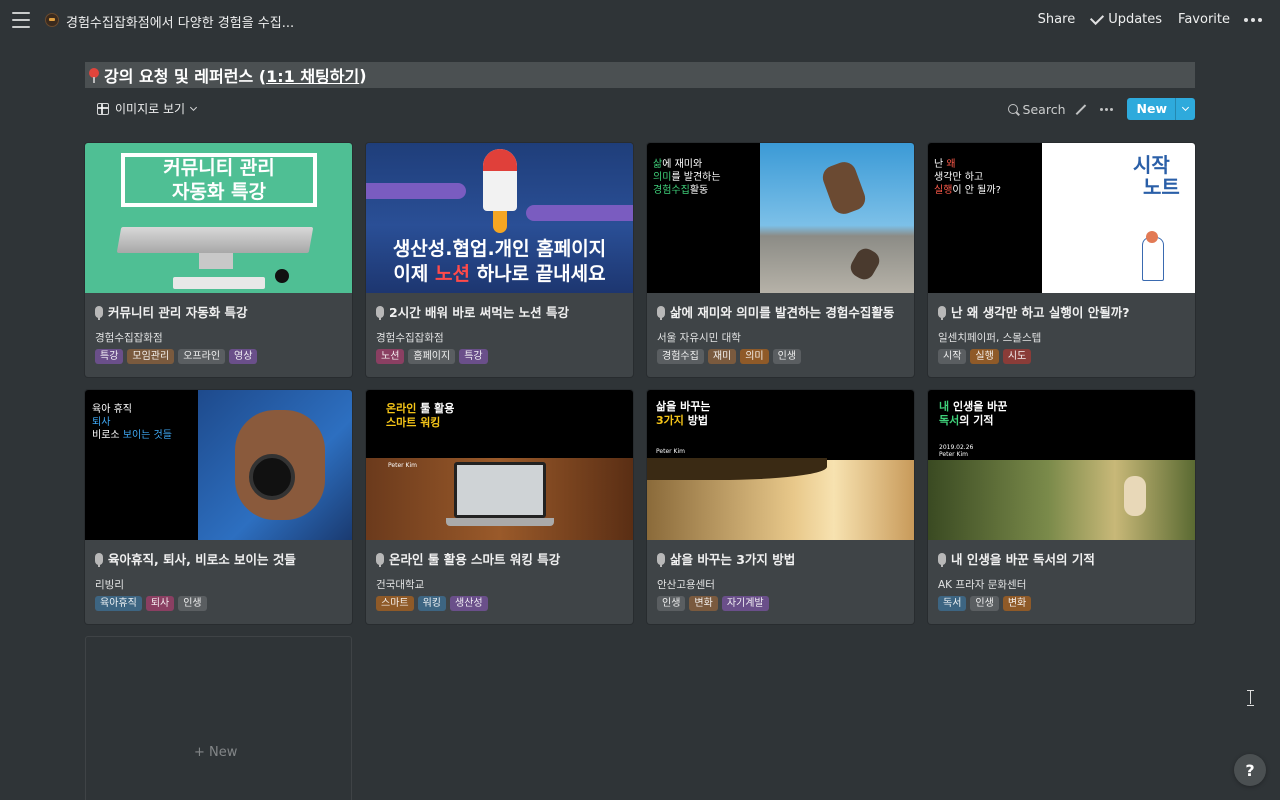  I want to click on cover-text-part: 활동, so click(699, 190).